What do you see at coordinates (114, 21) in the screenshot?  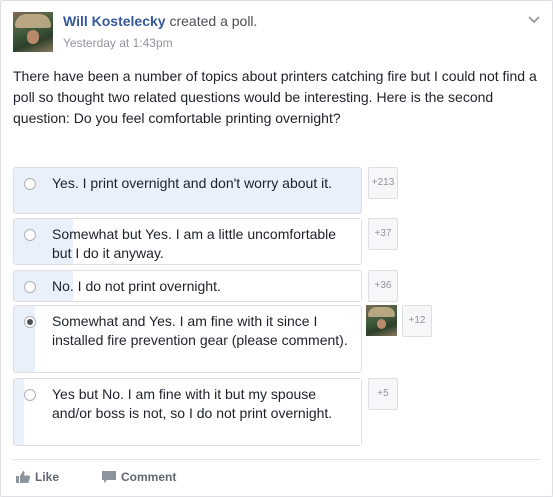 I see `author-name-link: Will Kostelecky` at bounding box center [114, 21].